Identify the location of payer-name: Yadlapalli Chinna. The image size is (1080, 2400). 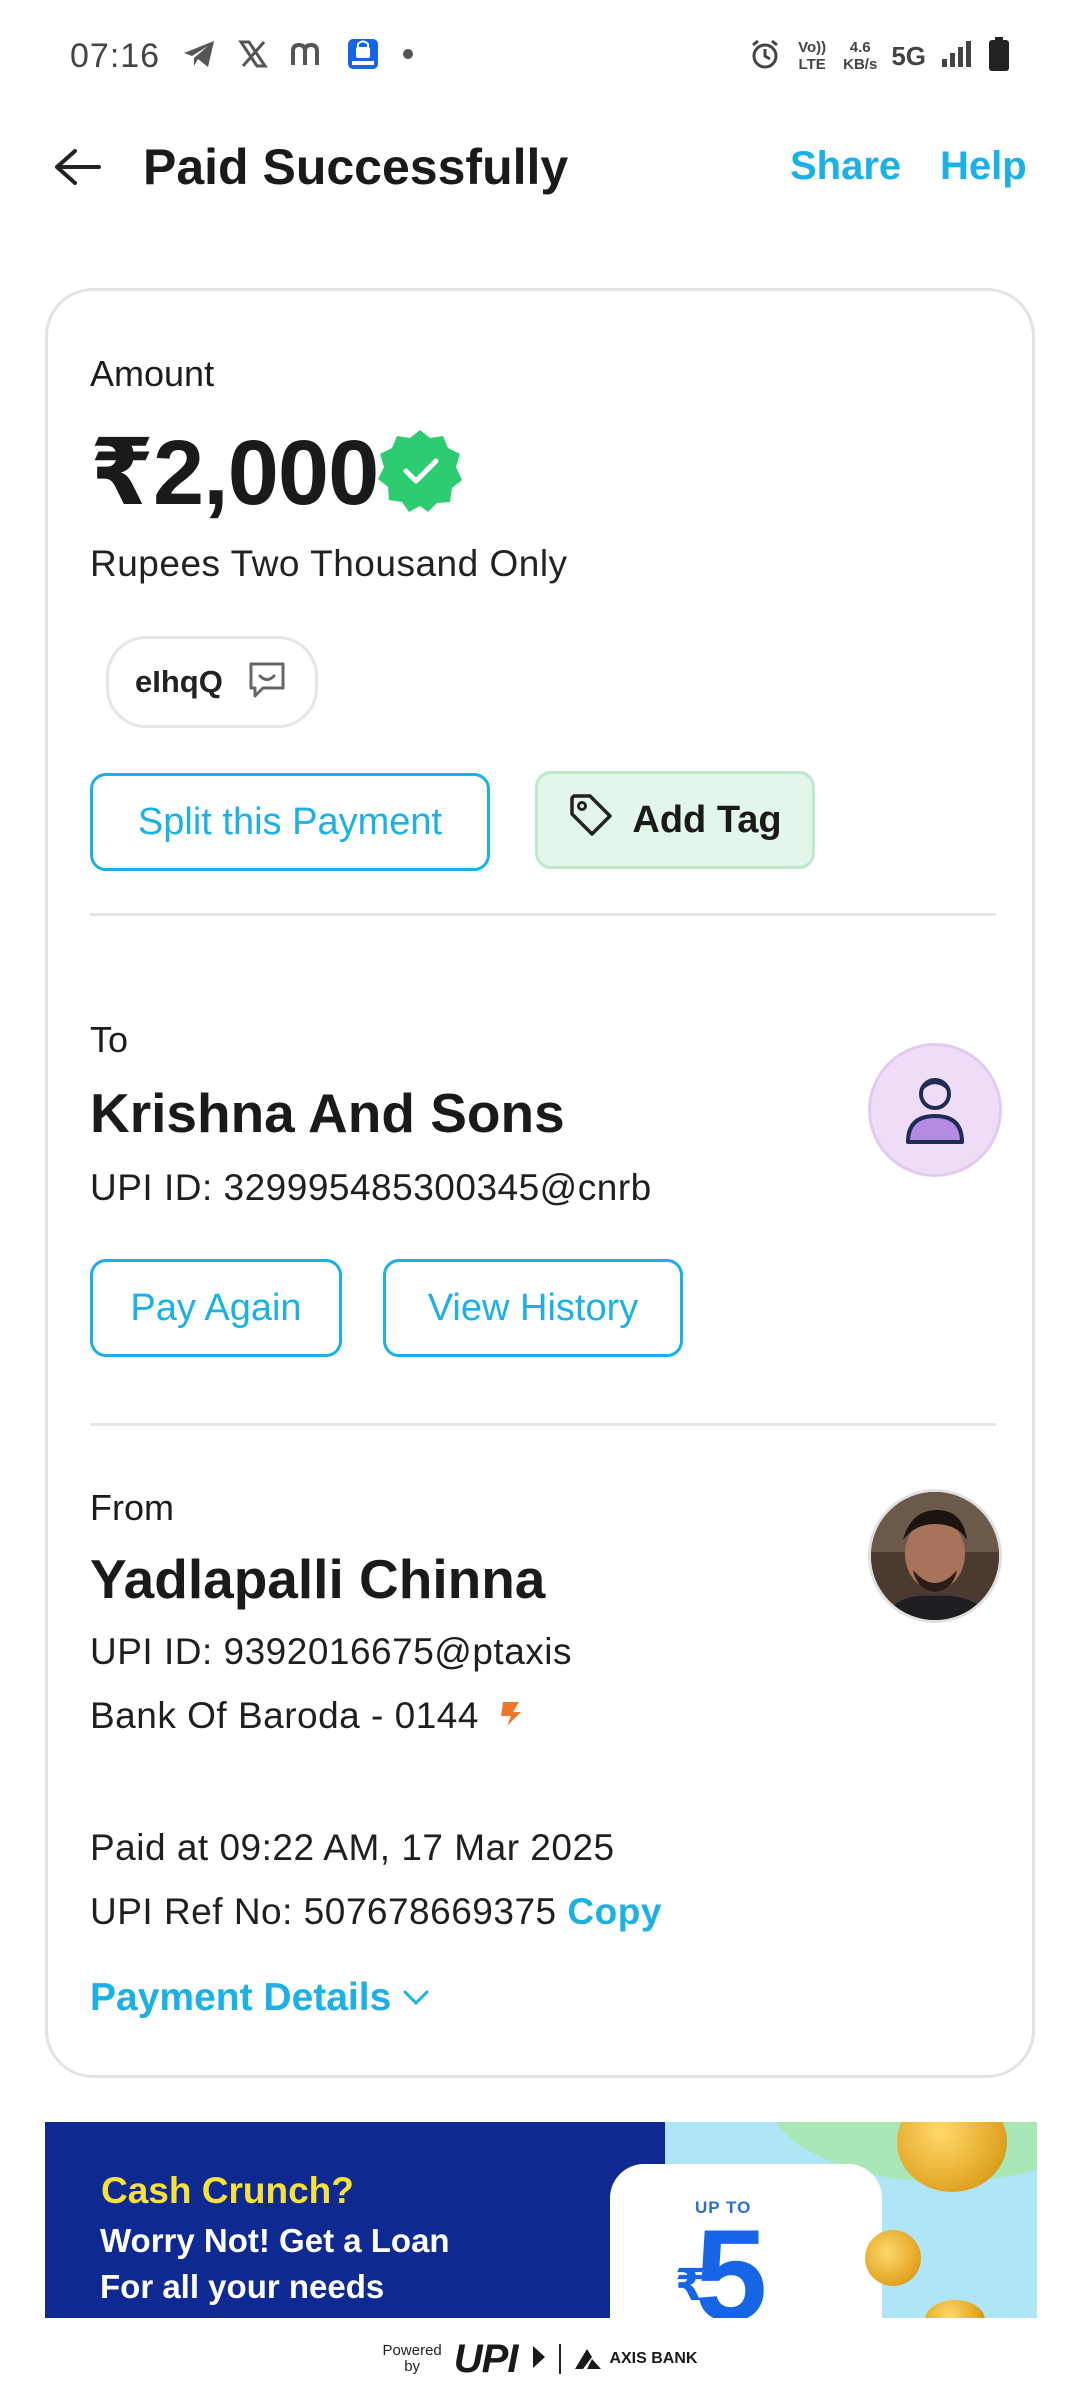
(318, 1579).